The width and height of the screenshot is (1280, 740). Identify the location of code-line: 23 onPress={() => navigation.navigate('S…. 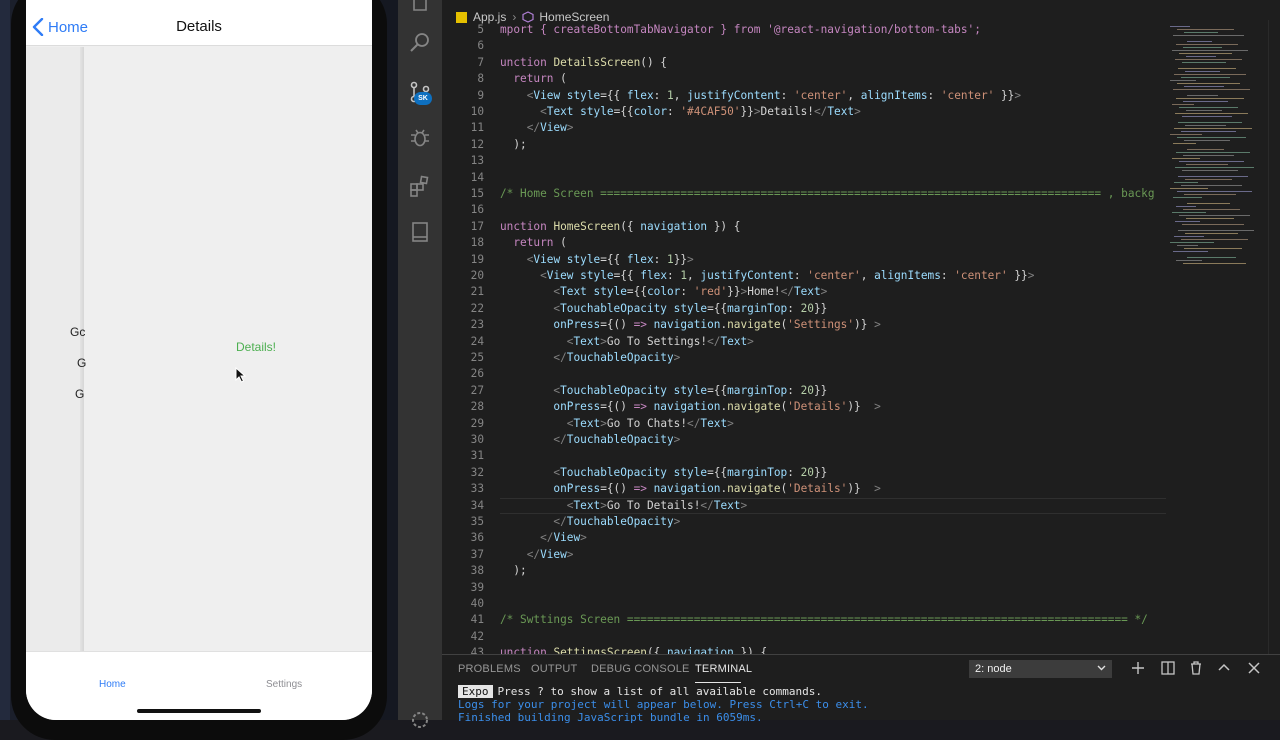
(805, 325).